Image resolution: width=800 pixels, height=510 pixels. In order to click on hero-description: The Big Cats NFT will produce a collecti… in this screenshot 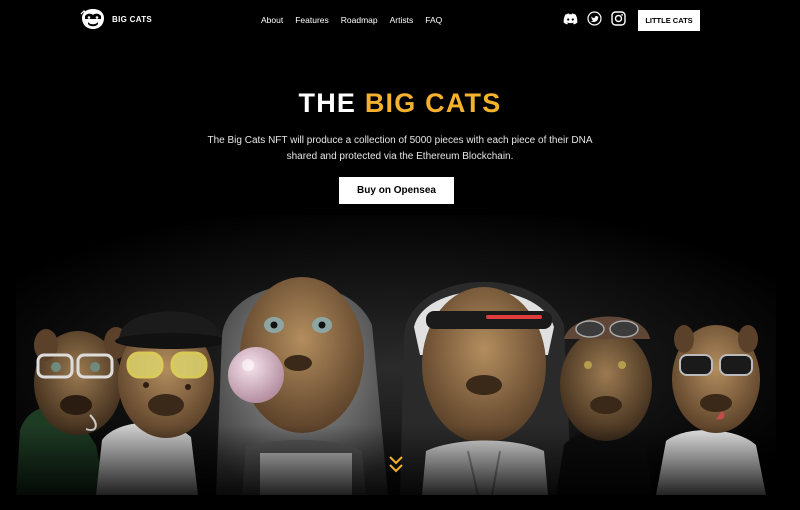, I will do `click(400, 148)`.